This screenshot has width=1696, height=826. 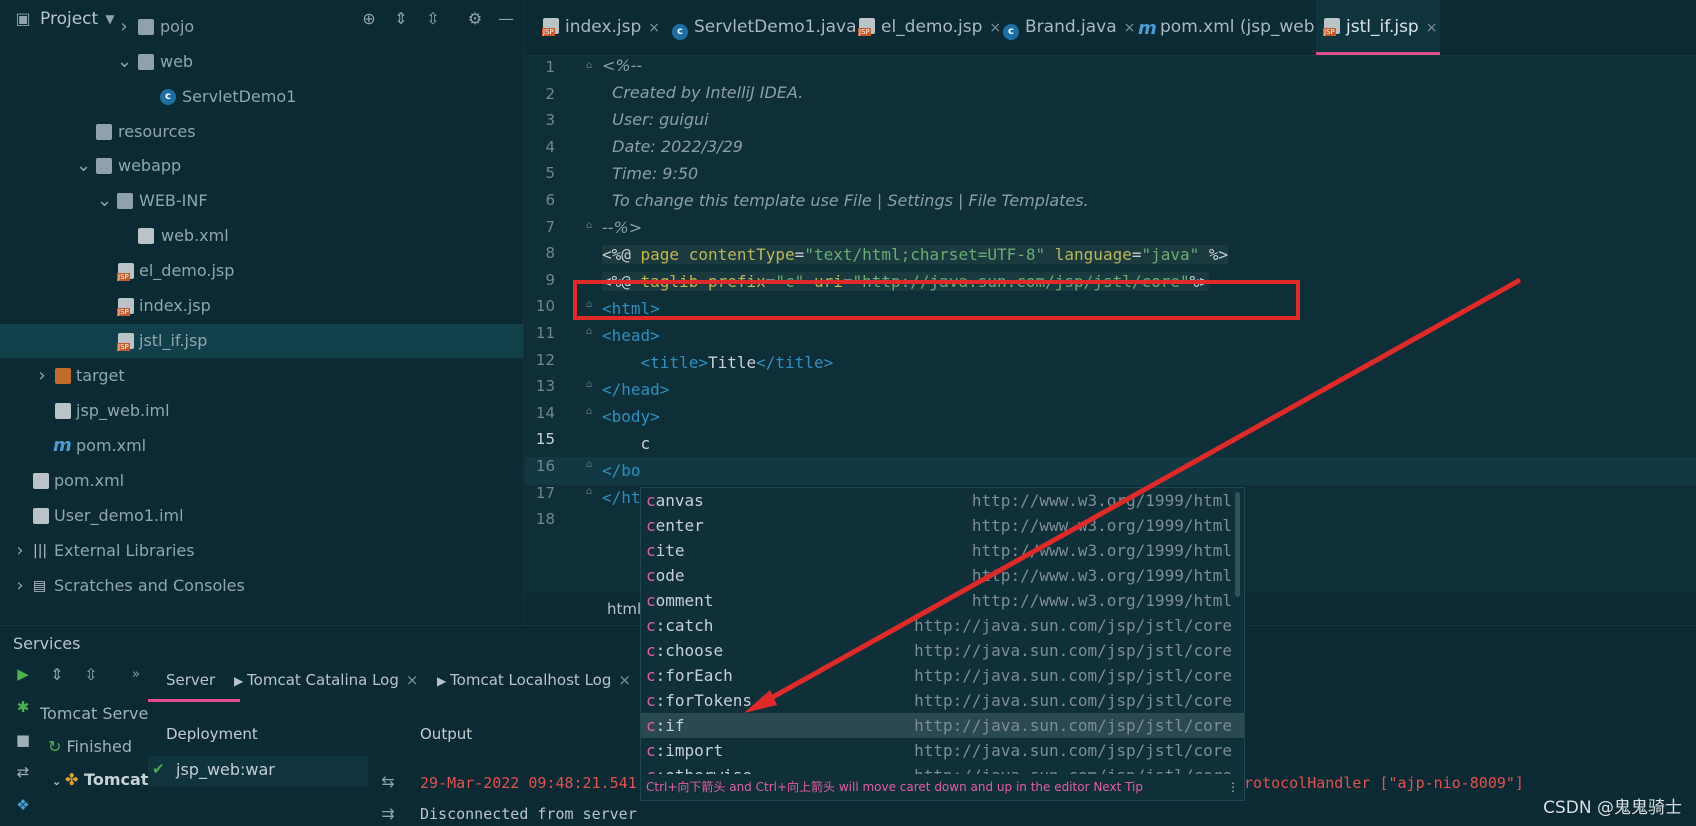 I want to click on completion-item: c:if http://java.sun.com/jsp/jstl/core, so click(x=942, y=725).